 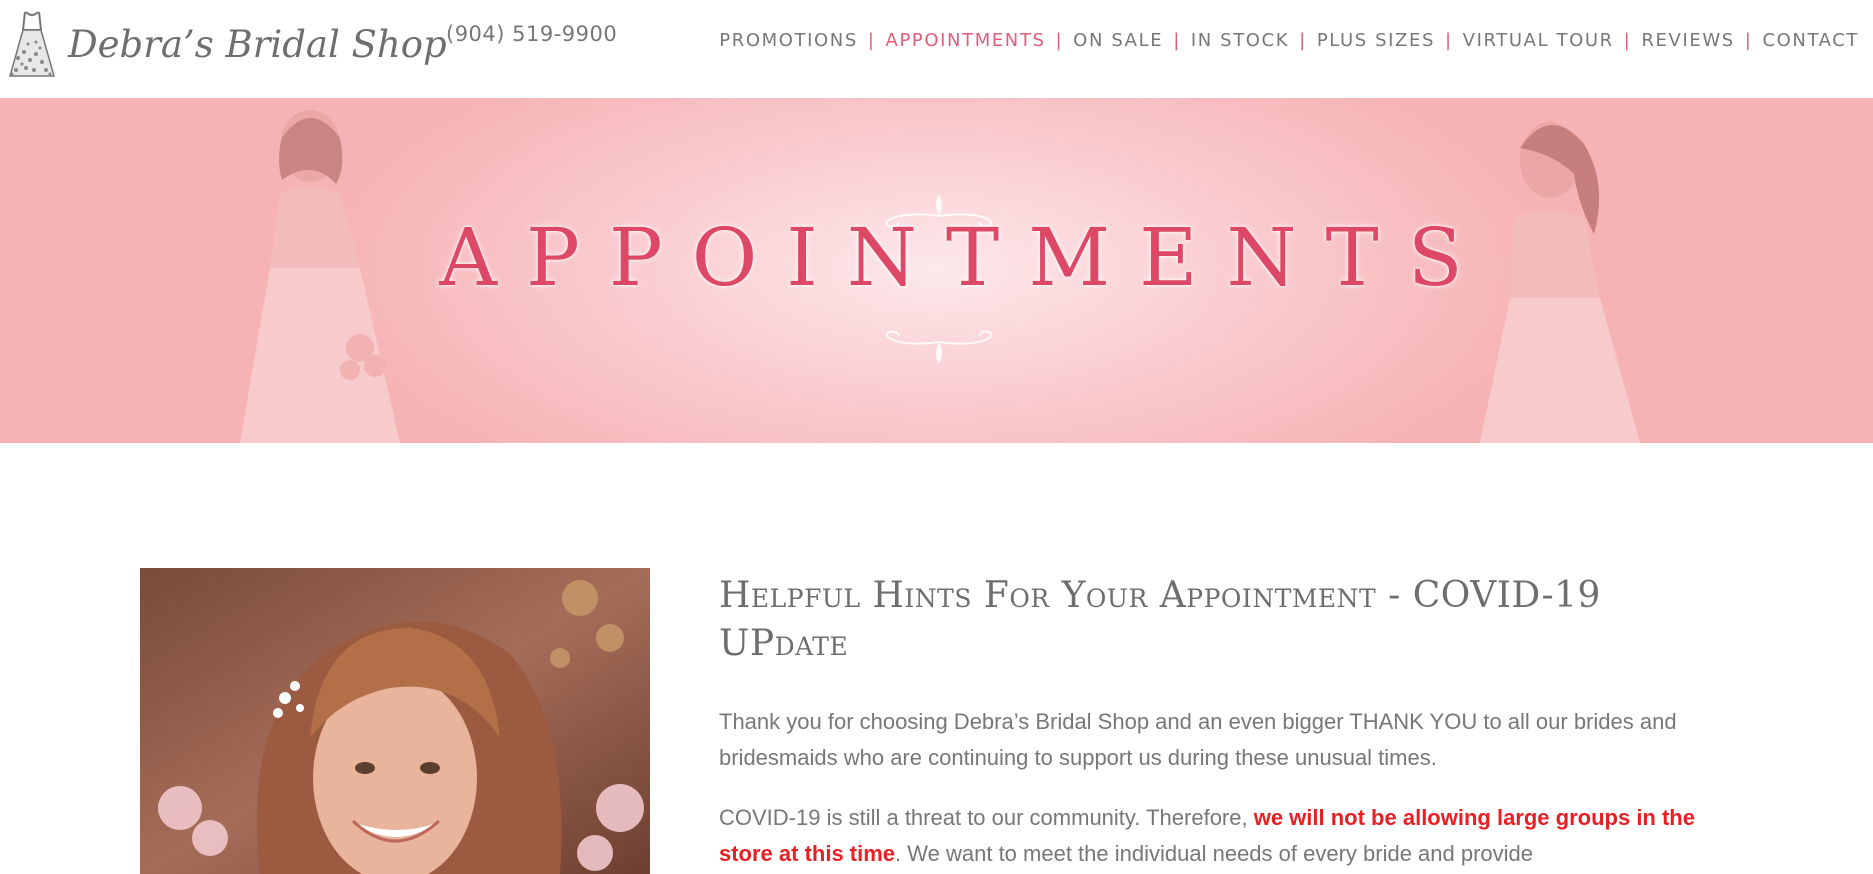 I want to click on site-logo: Debra’s Bridal Shop, so click(x=226, y=44).